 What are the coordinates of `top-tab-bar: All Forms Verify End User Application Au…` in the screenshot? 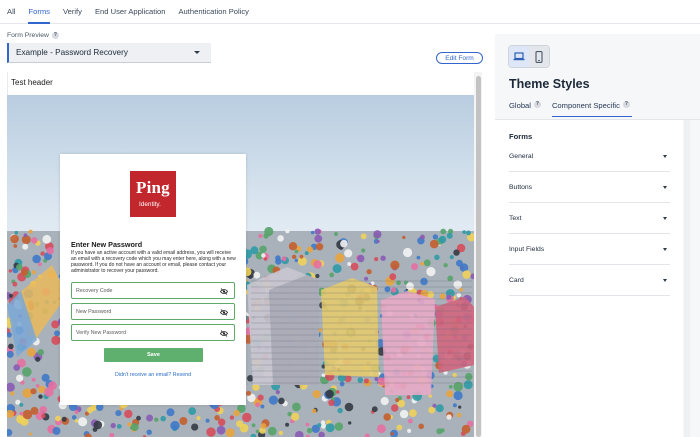 It's located at (350, 12).